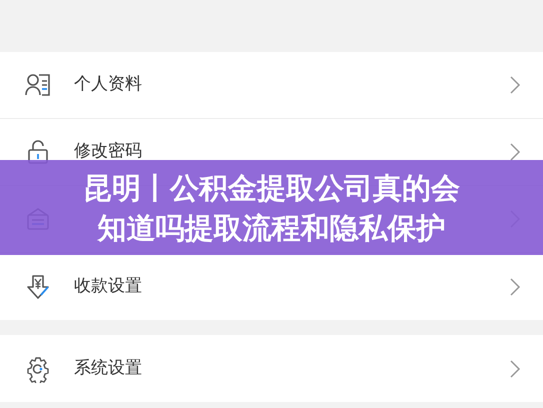  Describe the element at coordinates (108, 84) in the screenshot. I see `row-label: 个人资料` at that location.